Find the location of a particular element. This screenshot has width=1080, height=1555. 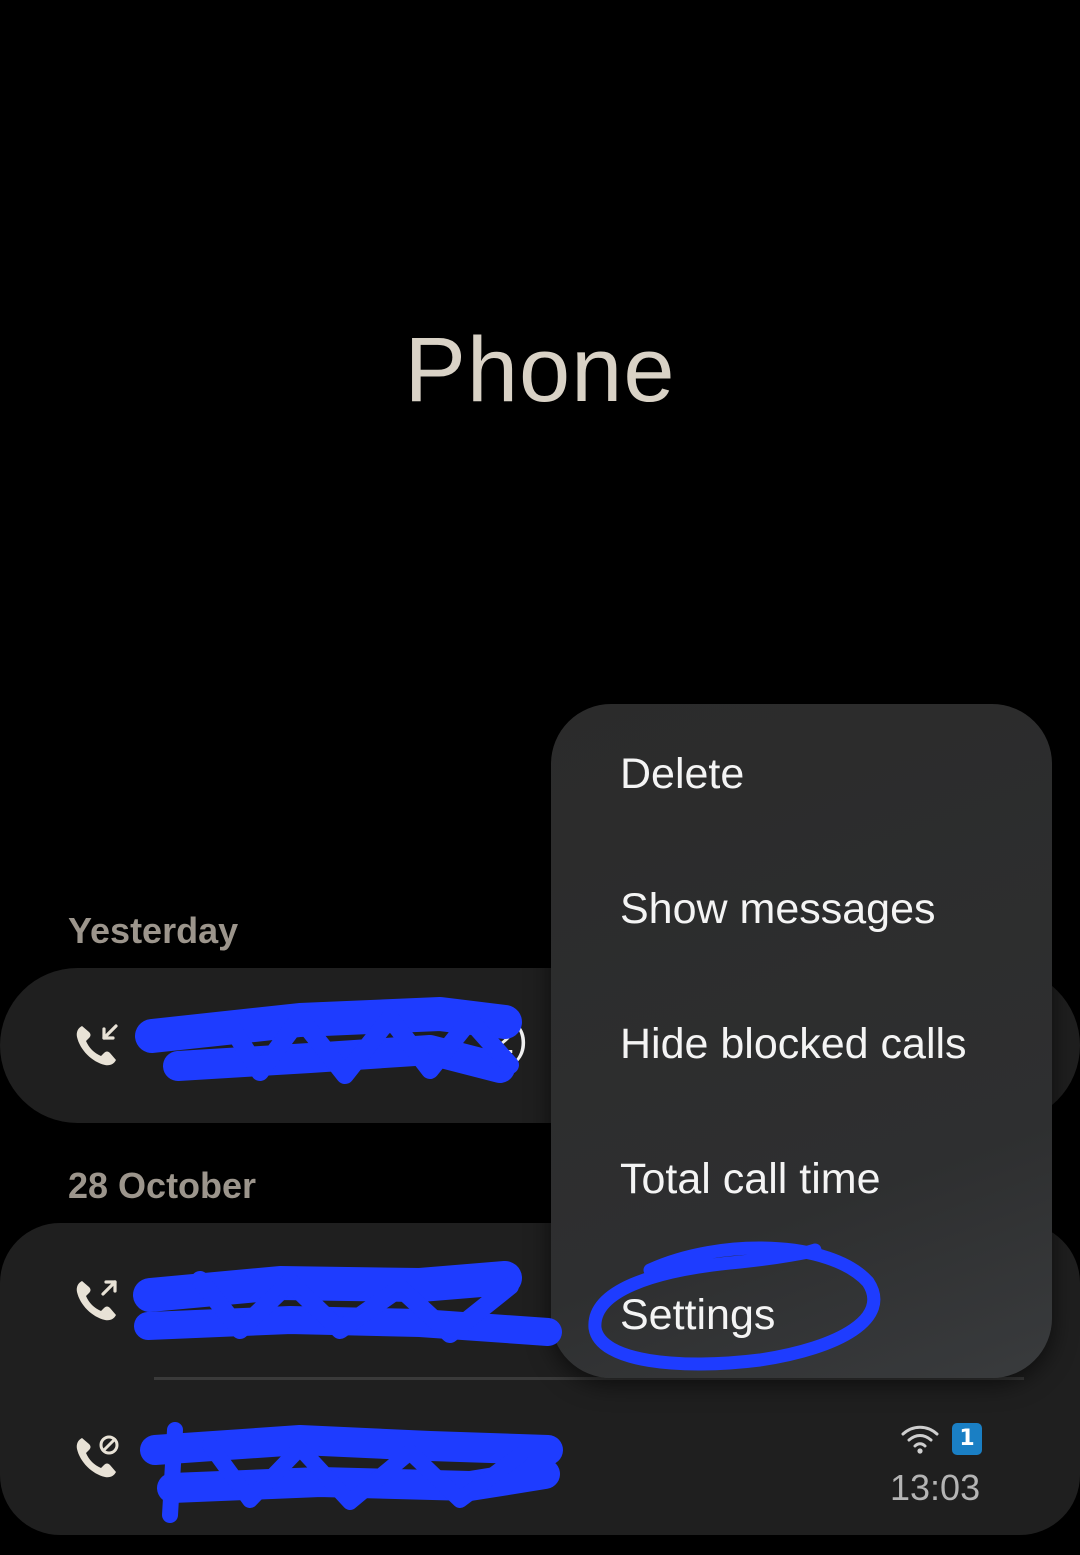

wifi-icon is located at coordinates (920, 1439).